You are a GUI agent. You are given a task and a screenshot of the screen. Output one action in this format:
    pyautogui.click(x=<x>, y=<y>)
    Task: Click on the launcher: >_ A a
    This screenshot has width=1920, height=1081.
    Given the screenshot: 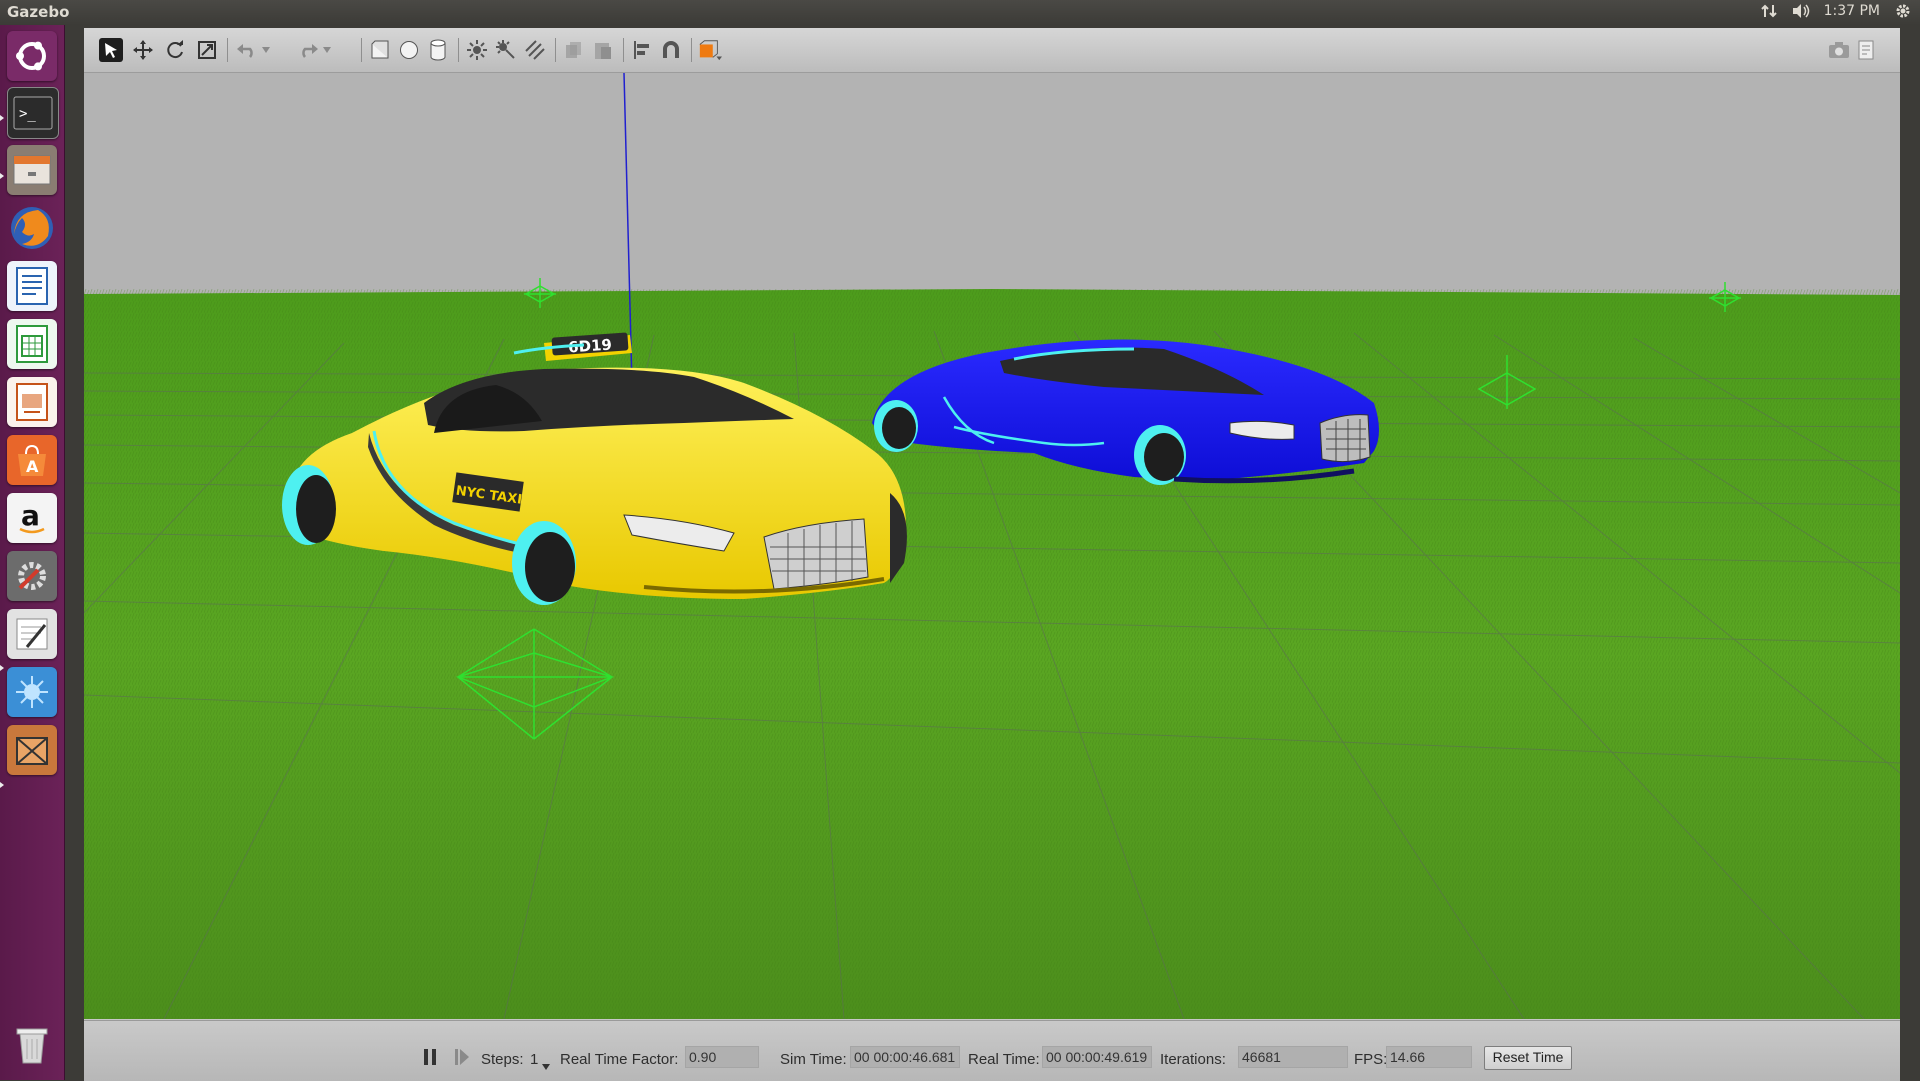 What is the action you would take?
    pyautogui.click(x=32, y=552)
    